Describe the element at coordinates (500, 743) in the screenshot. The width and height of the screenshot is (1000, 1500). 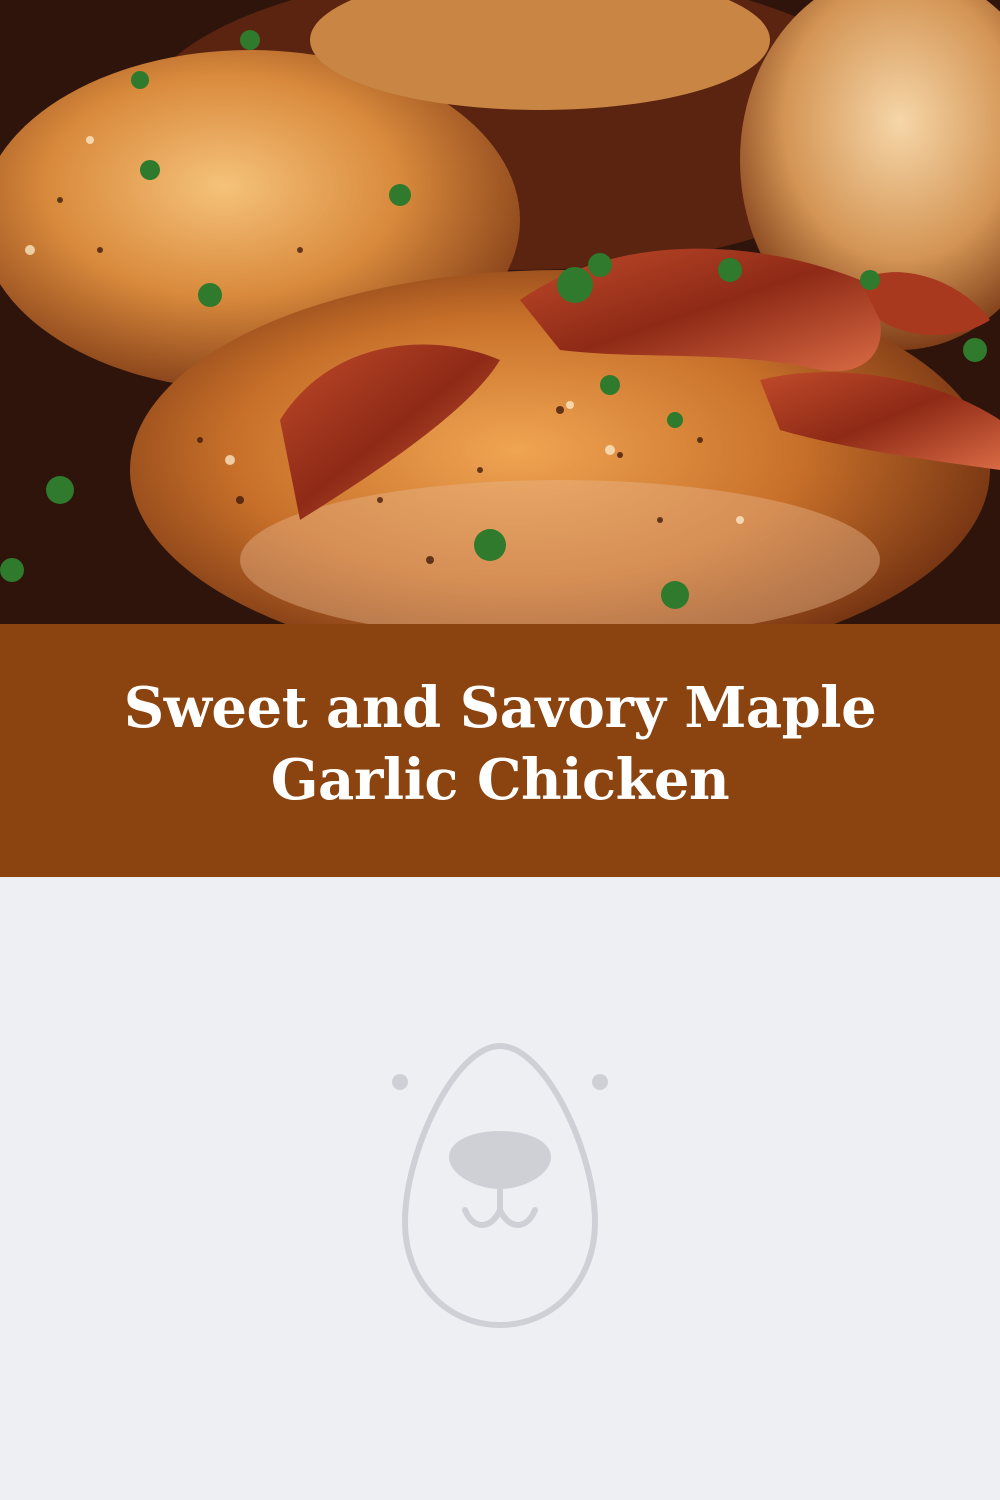
I see `recipe-title: Sweet and Savory Maple Garlic Chicken` at that location.